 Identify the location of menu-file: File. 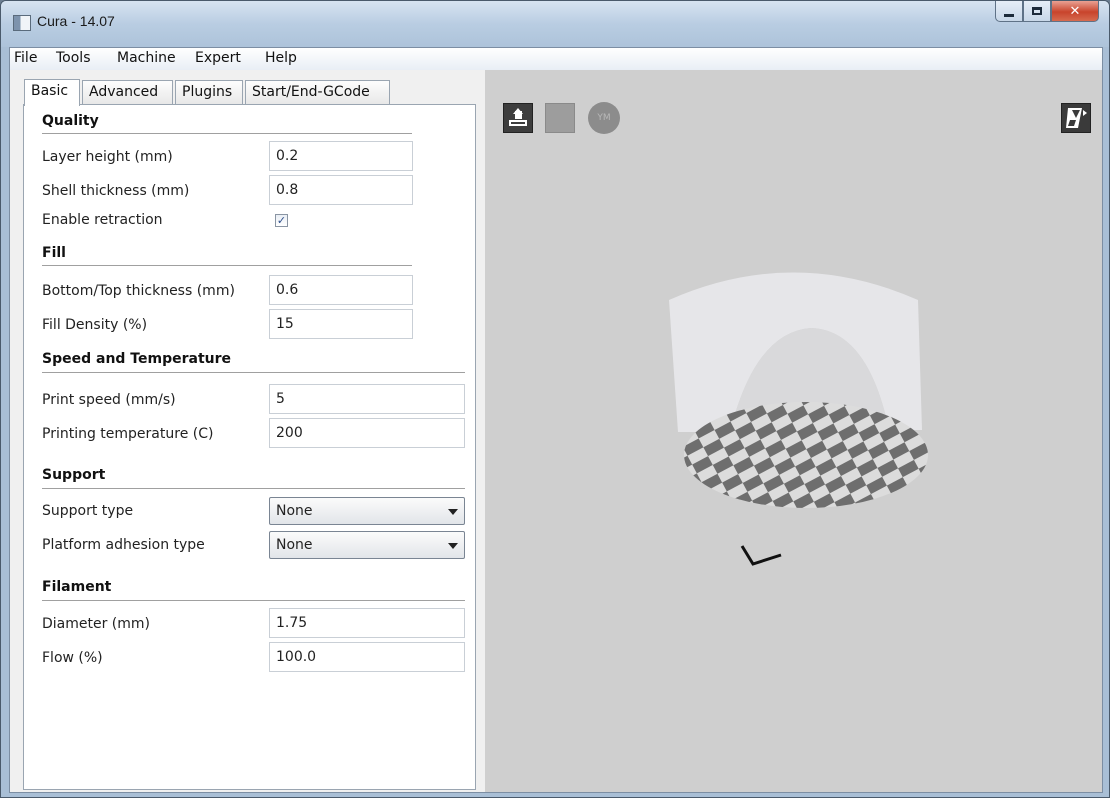
(25, 58).